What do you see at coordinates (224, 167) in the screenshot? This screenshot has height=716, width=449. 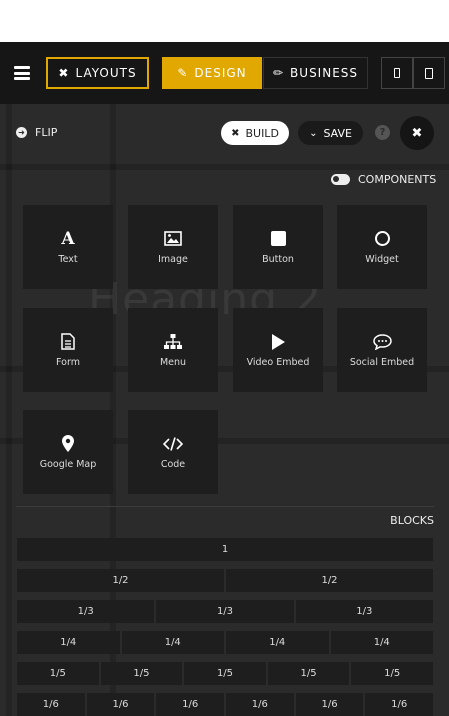 I see `background-canvas-bar` at bounding box center [224, 167].